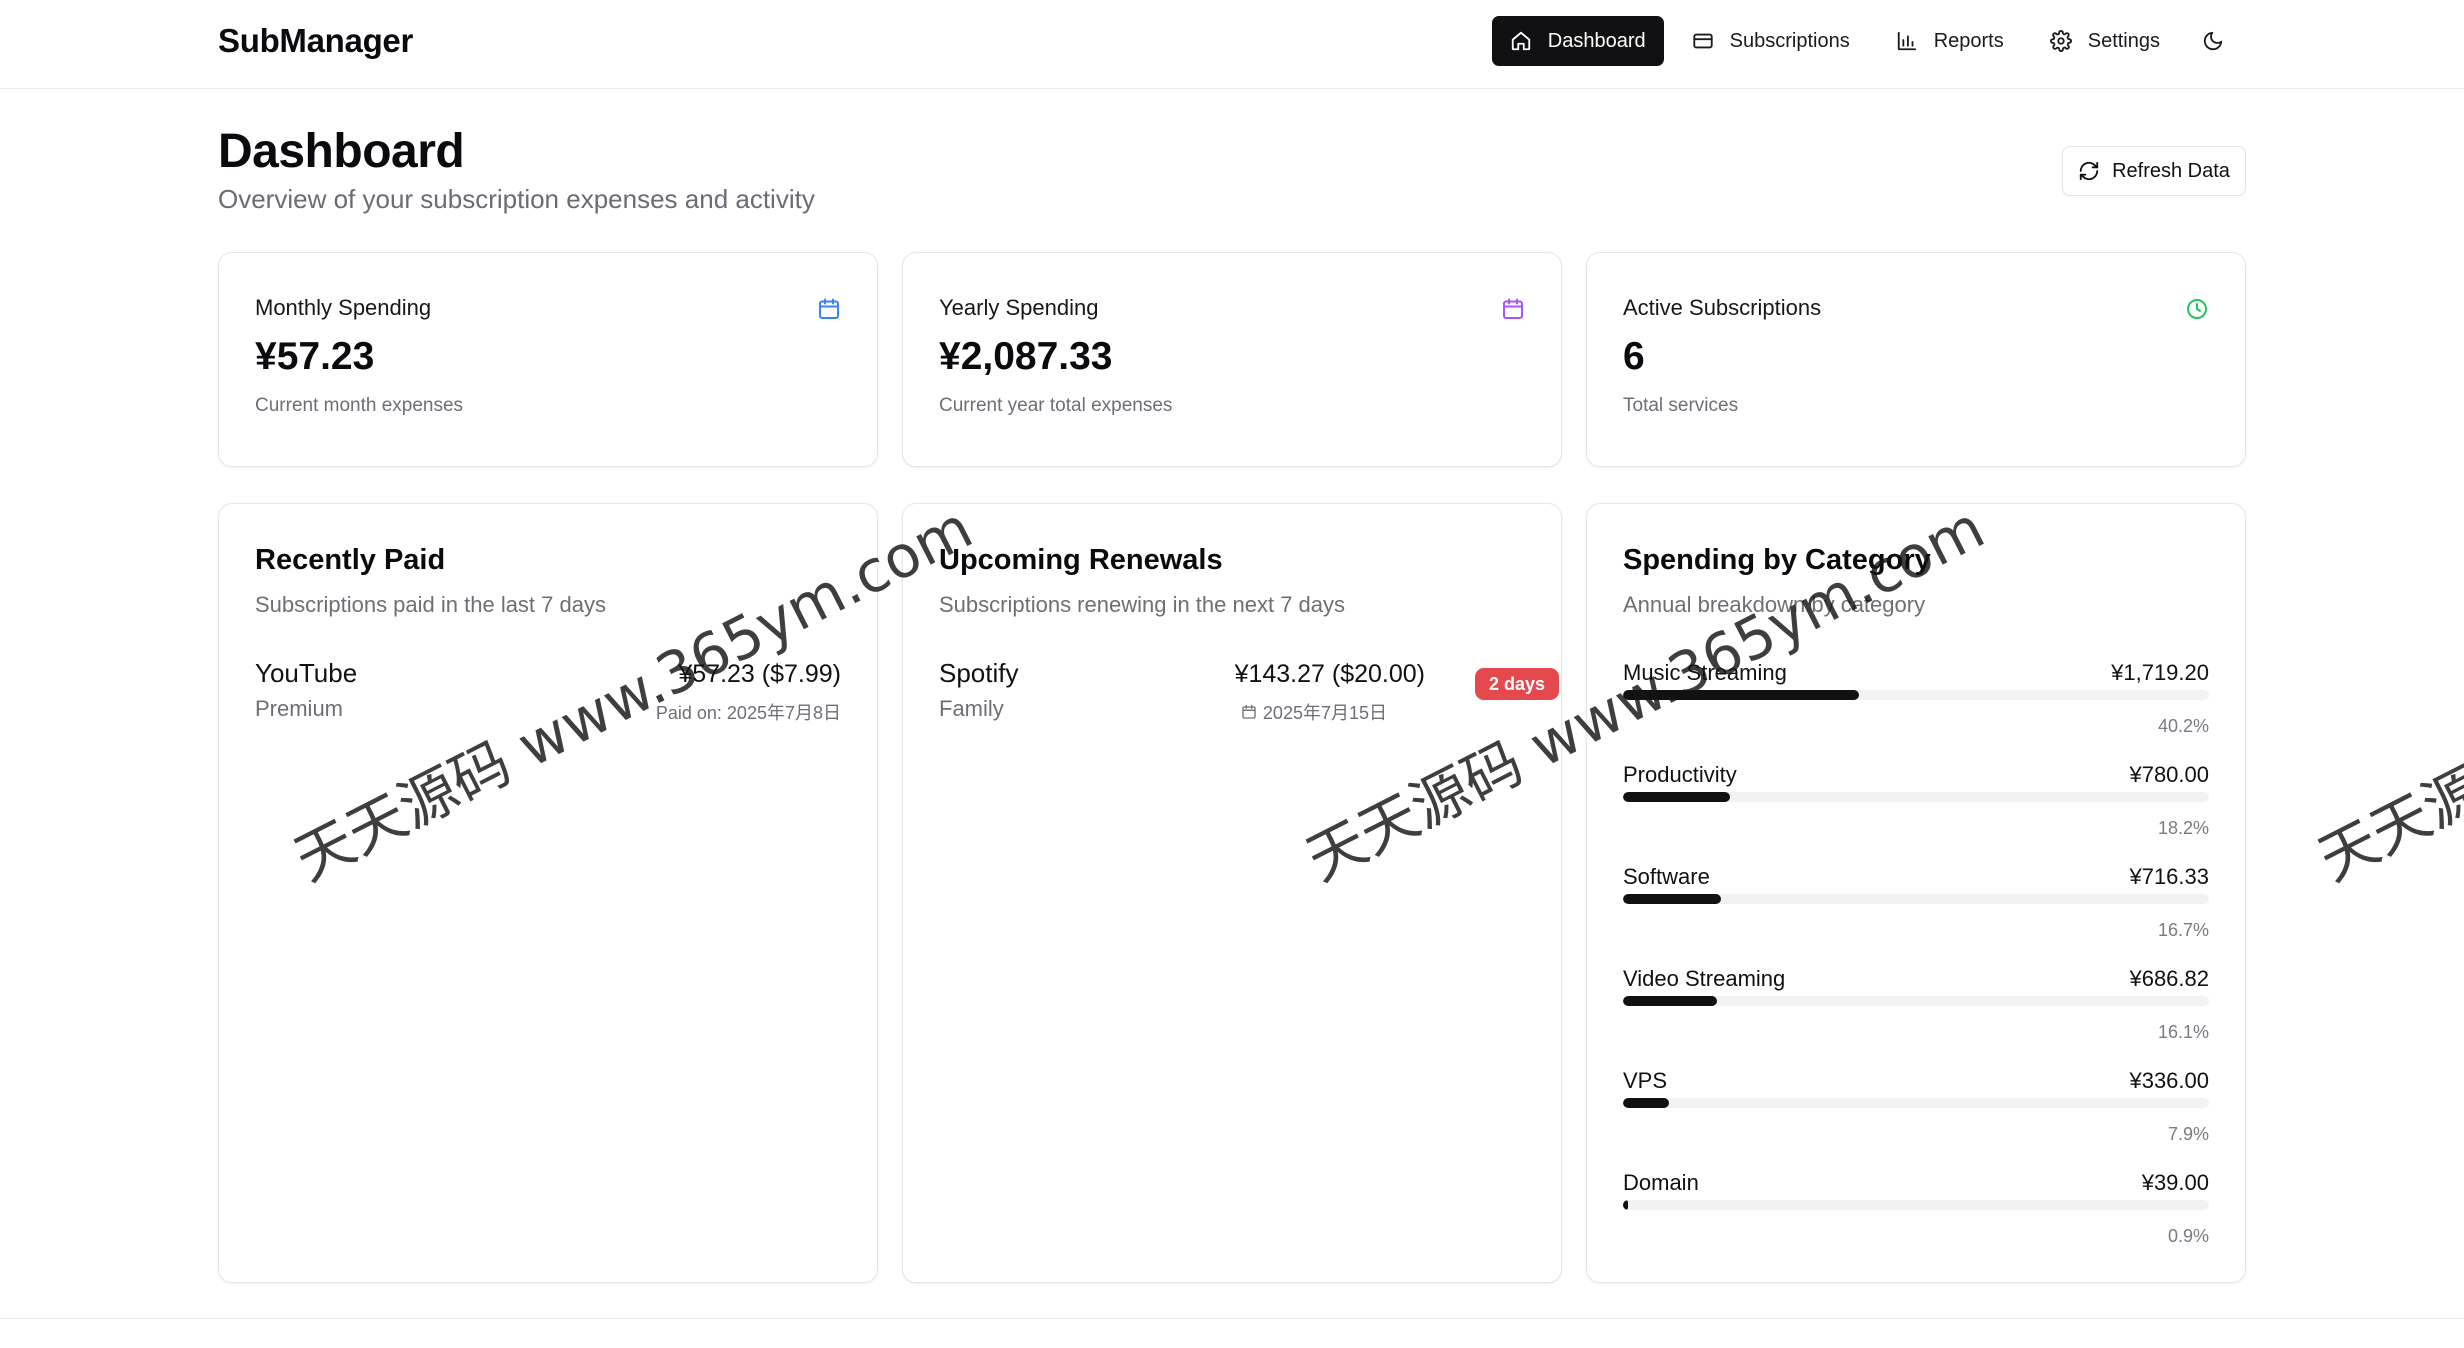 This screenshot has height=1348, width=2464. Describe the element at coordinates (1777, 560) in the screenshot. I see `panel-title: Spending by Category` at that location.